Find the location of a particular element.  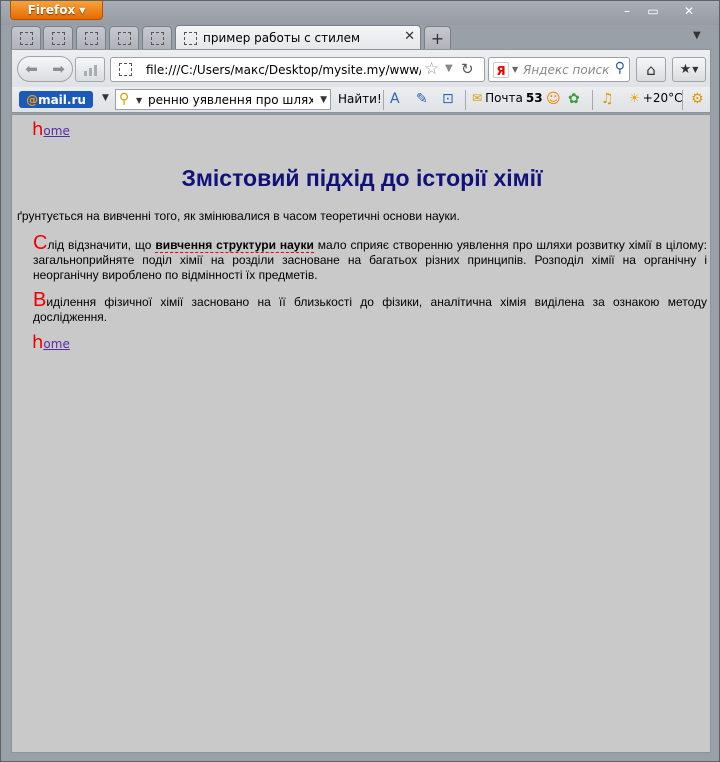

maximize-button: ▭ is located at coordinates (653, 11).